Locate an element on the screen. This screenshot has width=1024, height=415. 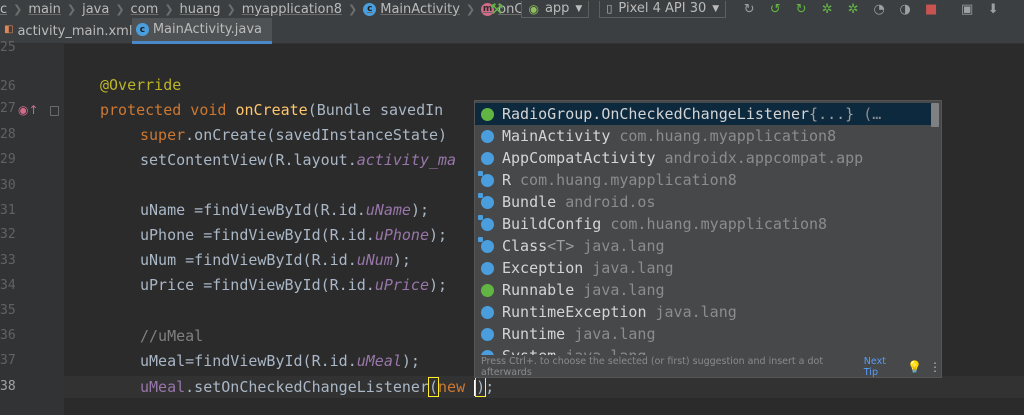
completion-item: Exception java.lang is located at coordinates (703, 268).